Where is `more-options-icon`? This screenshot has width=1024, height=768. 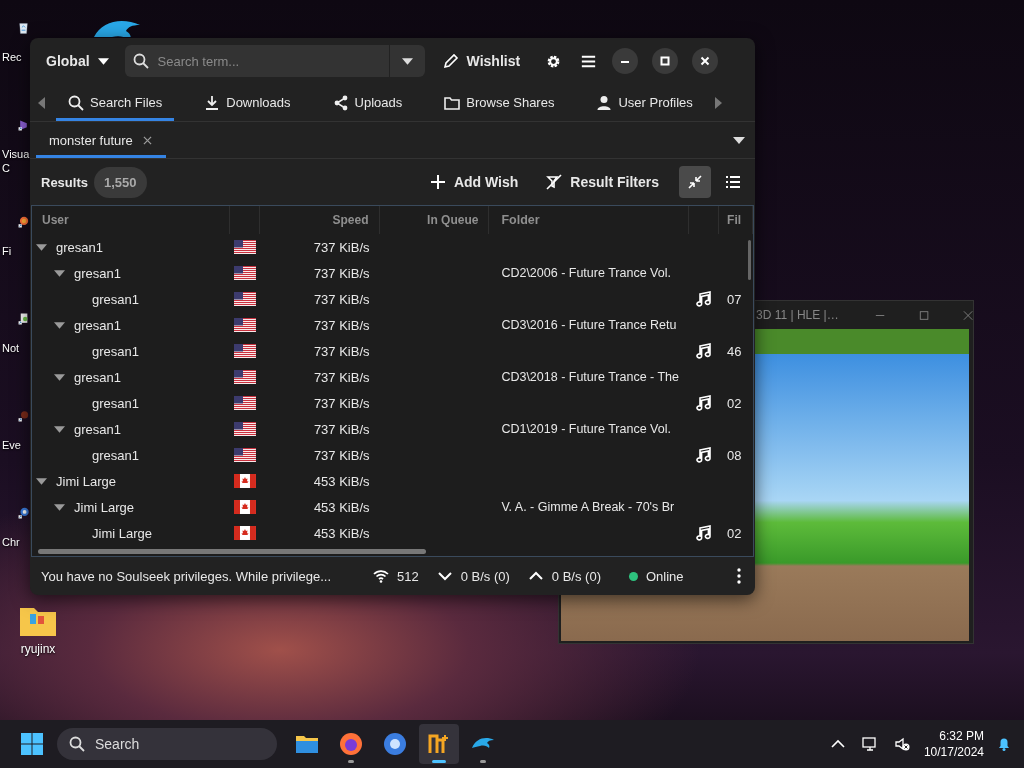 more-options-icon is located at coordinates (739, 576).